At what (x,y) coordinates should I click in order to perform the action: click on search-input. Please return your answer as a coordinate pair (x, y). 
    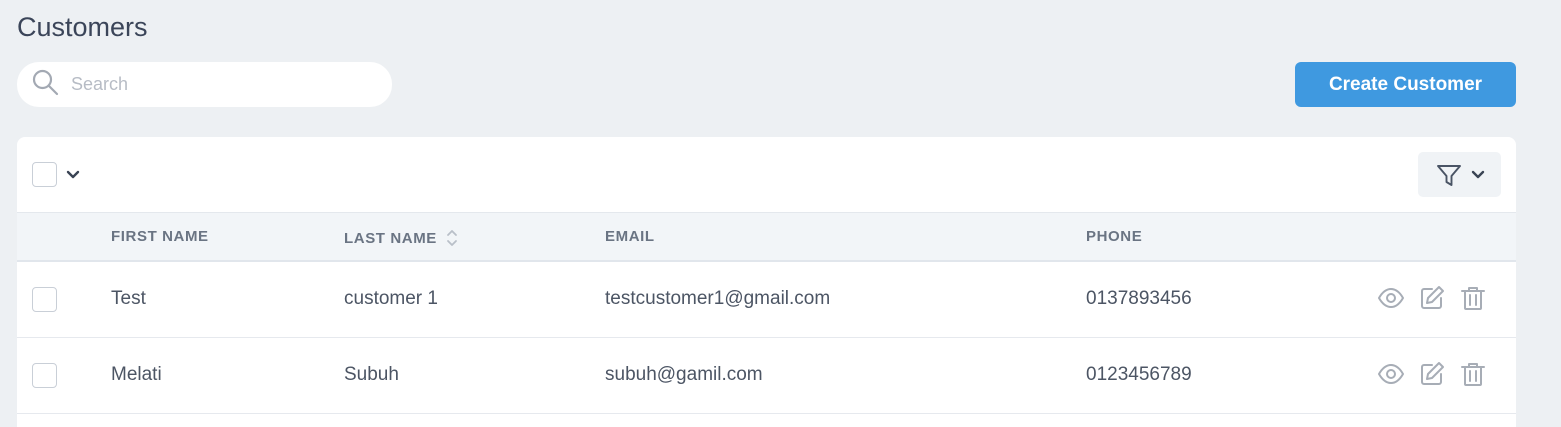
    Looking at the image, I should click on (211, 84).